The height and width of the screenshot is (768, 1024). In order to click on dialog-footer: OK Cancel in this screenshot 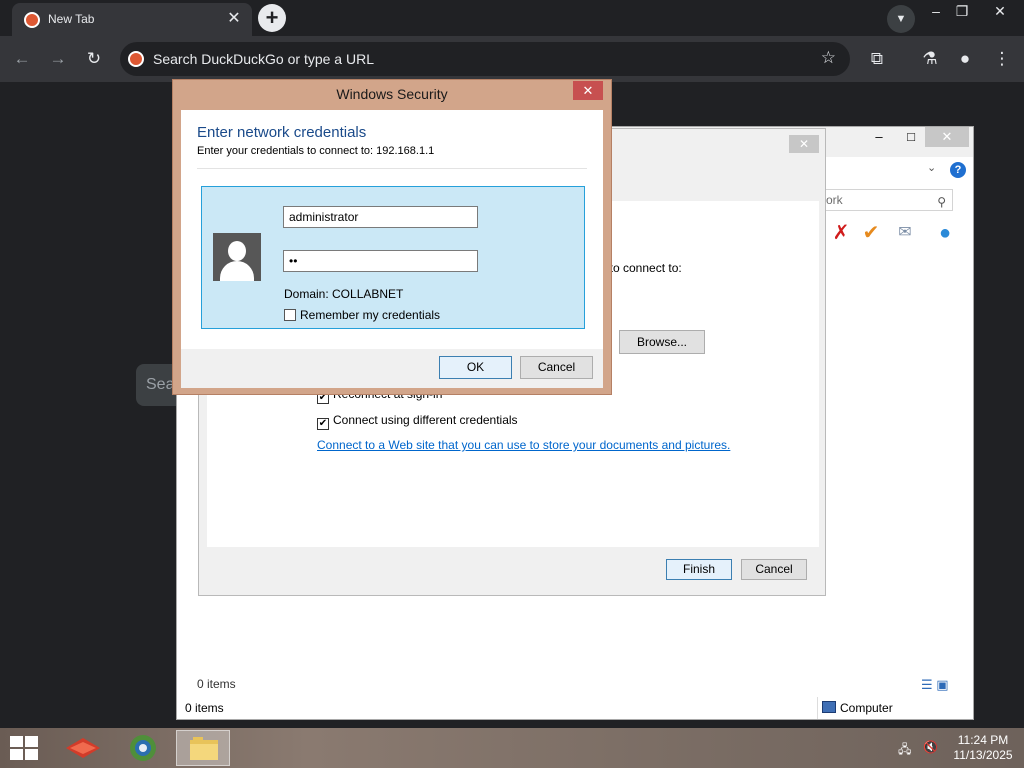, I will do `click(392, 368)`.